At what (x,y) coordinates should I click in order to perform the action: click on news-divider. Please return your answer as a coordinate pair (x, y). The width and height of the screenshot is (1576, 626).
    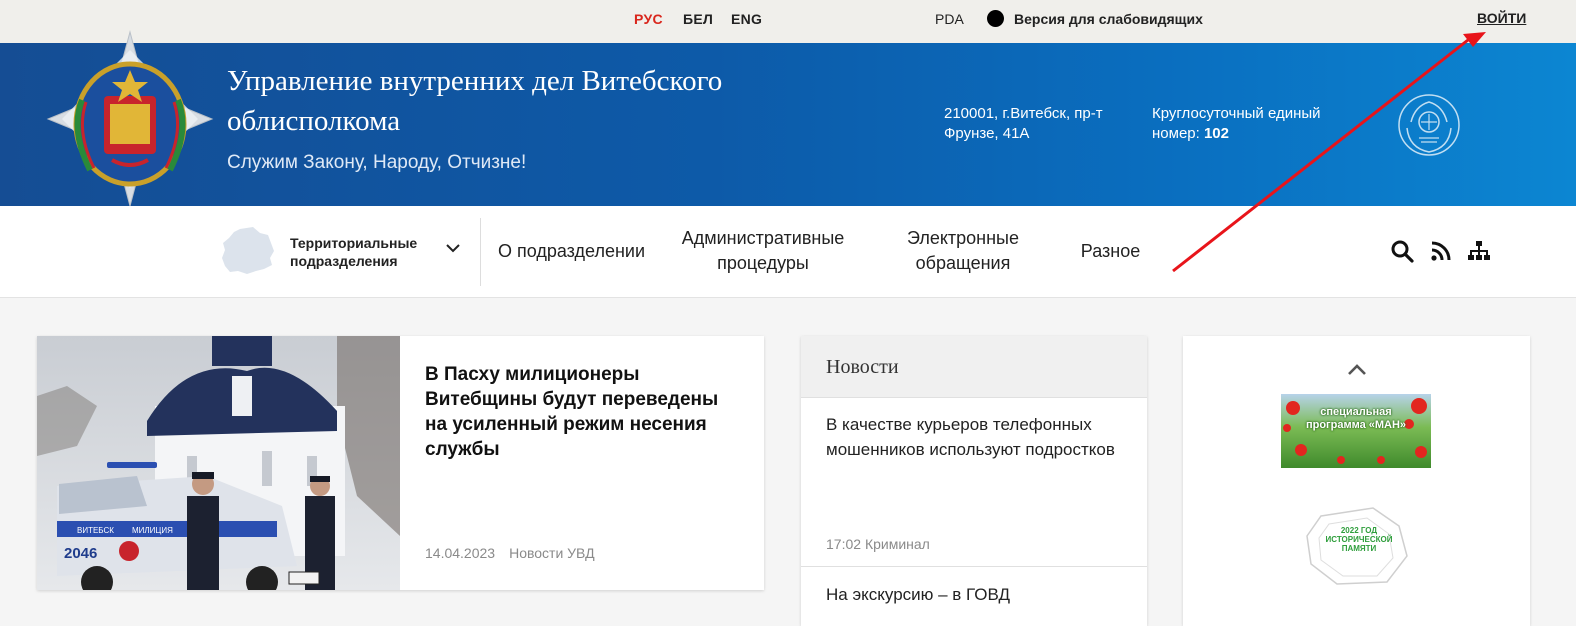
    Looking at the image, I should click on (974, 566).